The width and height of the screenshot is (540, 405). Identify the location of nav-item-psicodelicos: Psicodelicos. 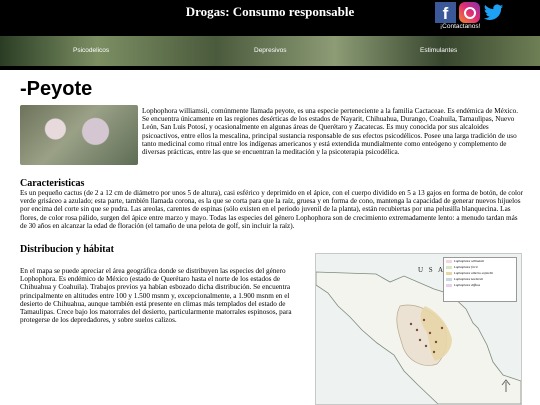
(91, 50).